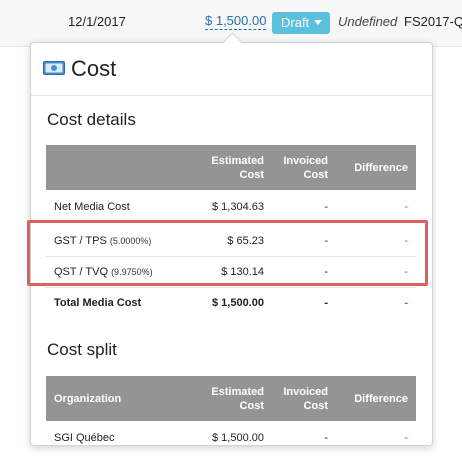  I want to click on table-row: QST / TVQ (9.9750%) $ 130.14 - -, so click(231, 272).